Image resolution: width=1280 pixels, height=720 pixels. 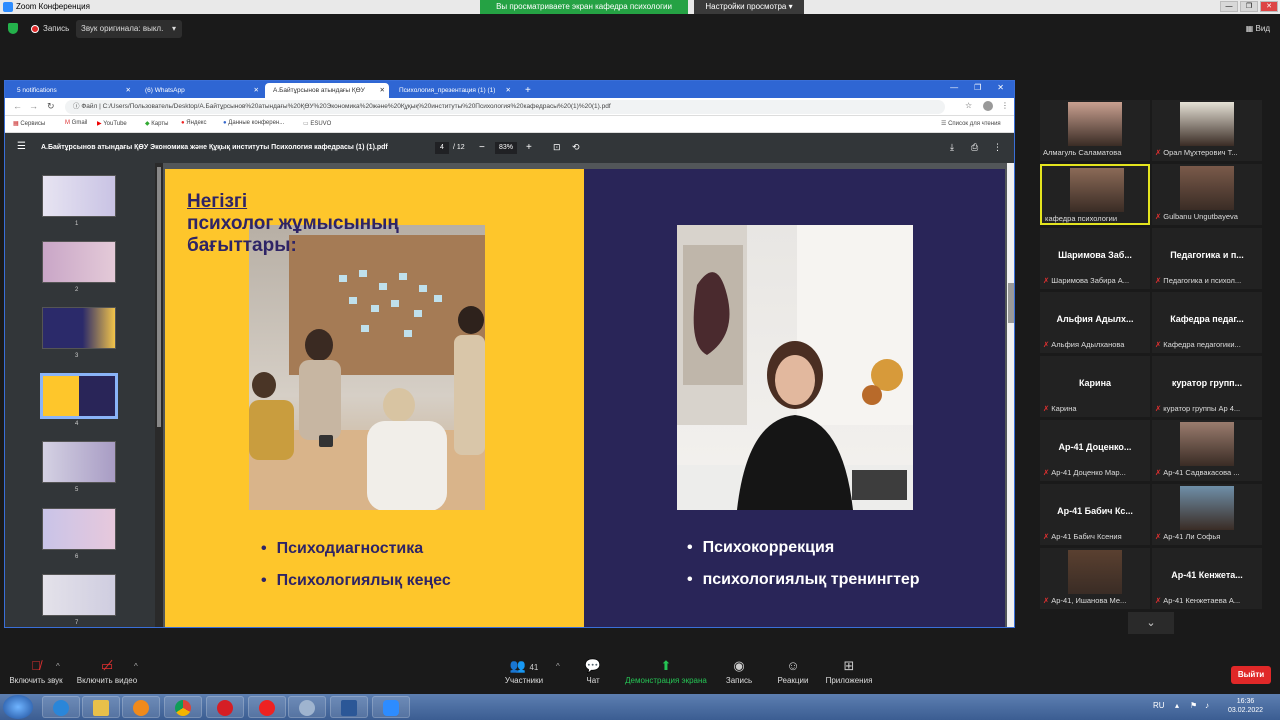 What do you see at coordinates (327, 90) in the screenshot?
I see `browser-tab-active: А.Байтұрсынов атындағы ҚӨУ ✕` at bounding box center [327, 90].